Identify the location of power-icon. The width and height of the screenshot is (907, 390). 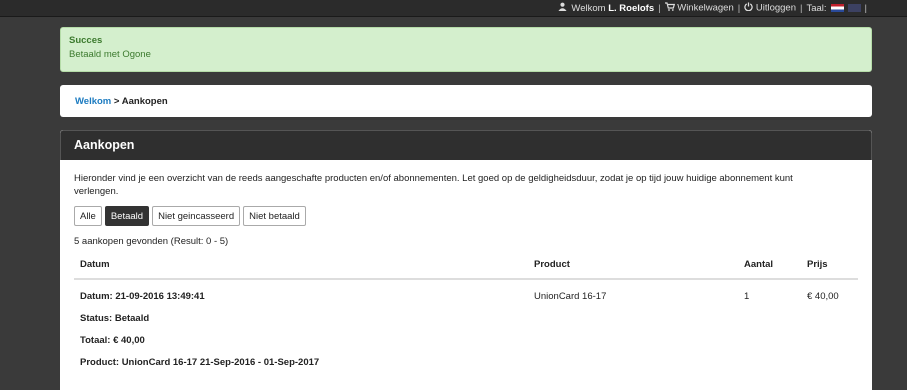
(748, 8).